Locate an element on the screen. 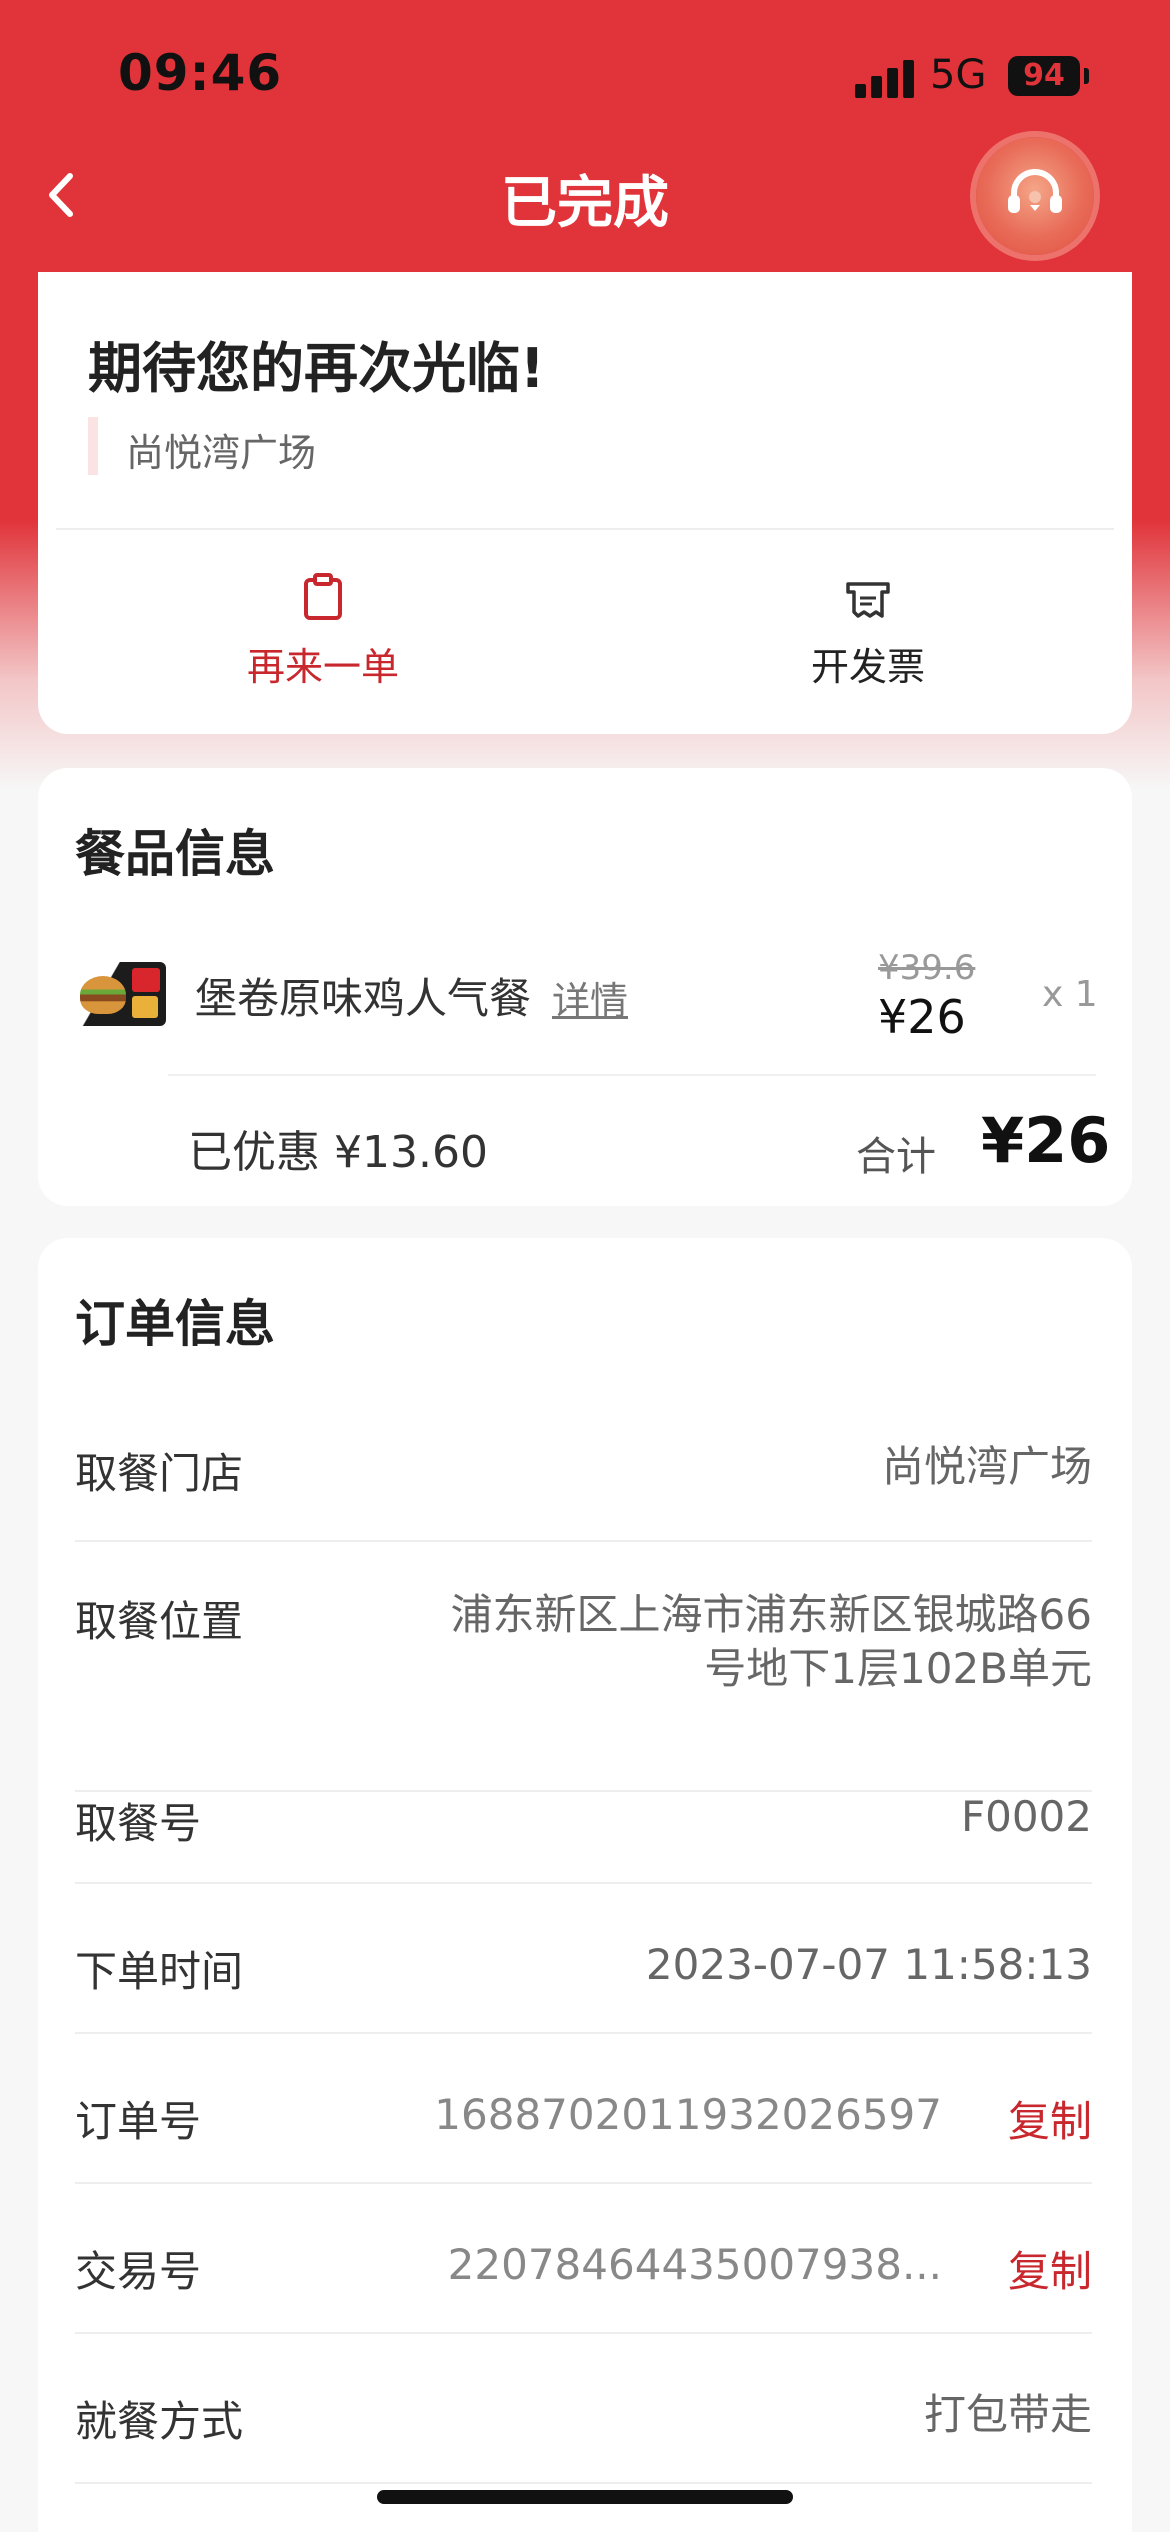  invoice-label: 开发票 is located at coordinates (867, 667).